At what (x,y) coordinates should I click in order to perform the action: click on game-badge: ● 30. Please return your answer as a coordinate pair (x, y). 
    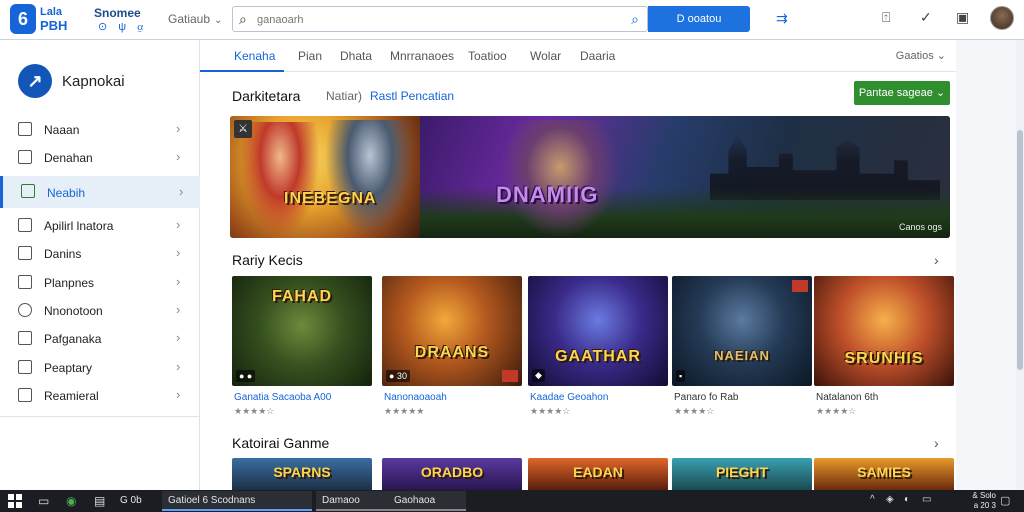
    Looking at the image, I should click on (398, 376).